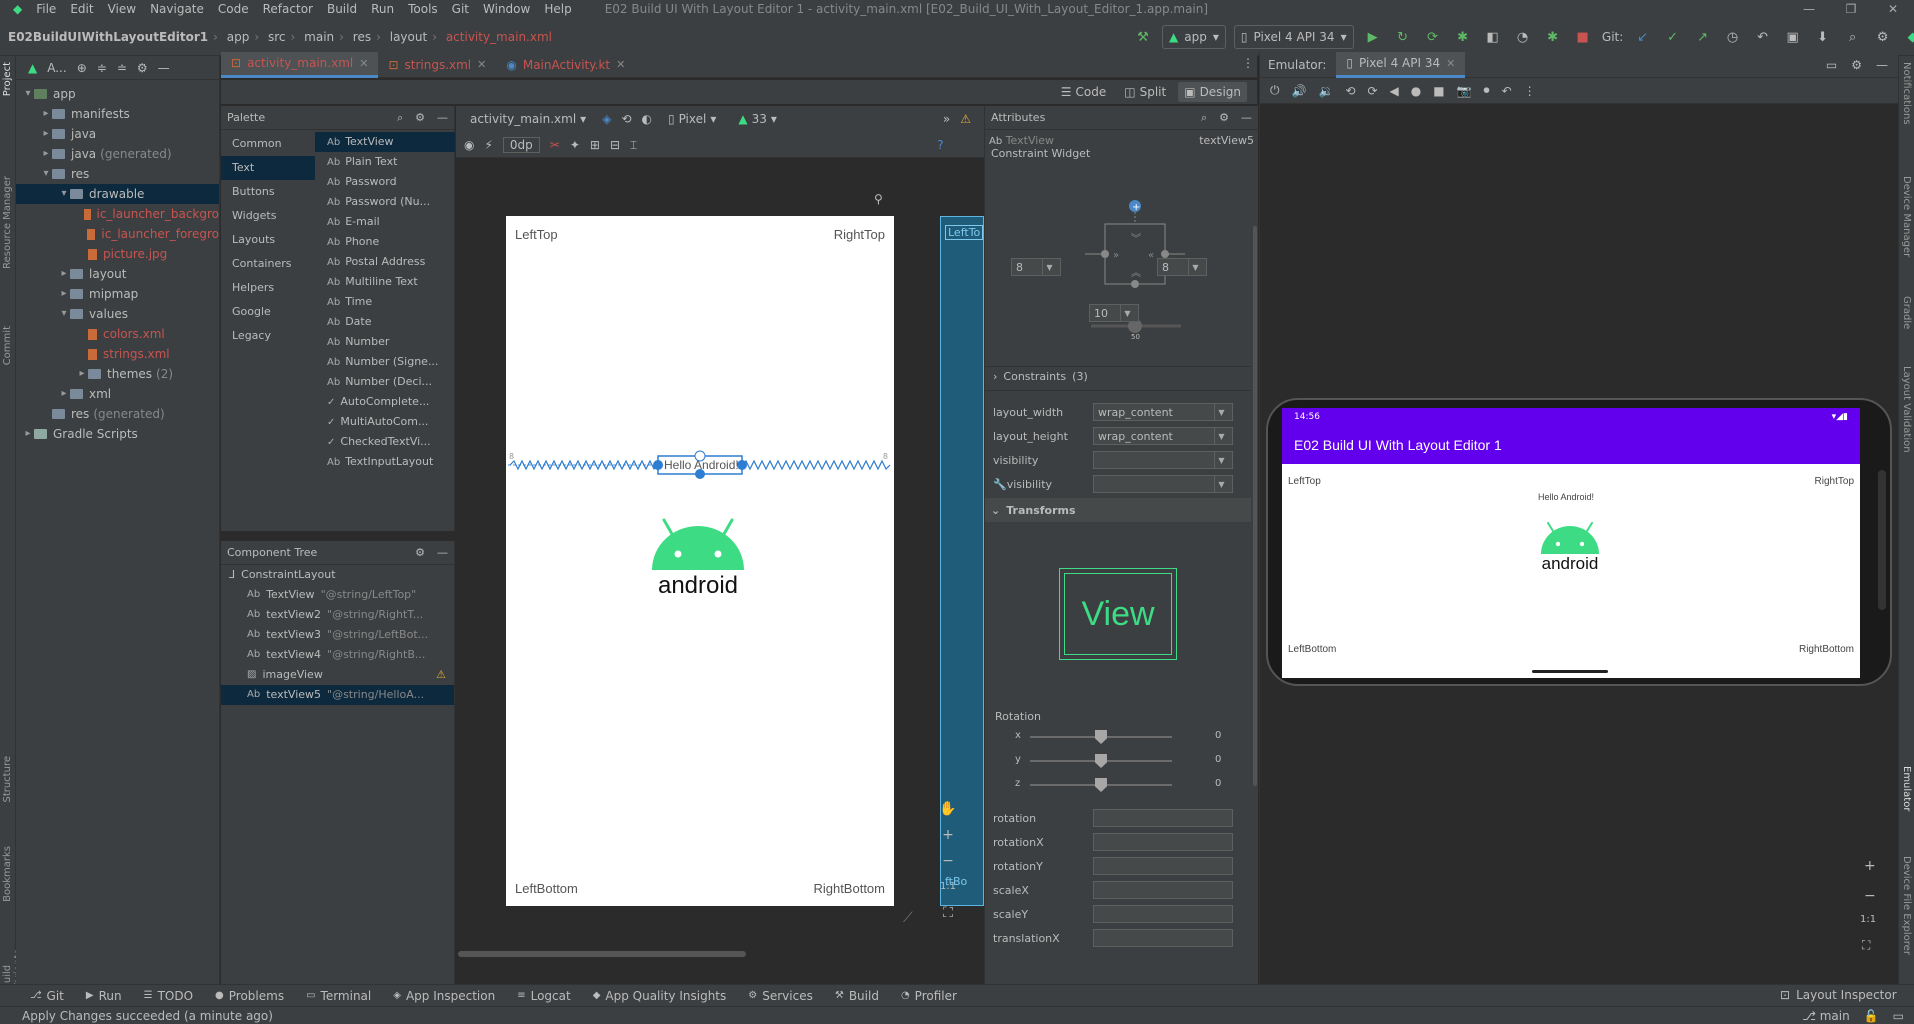  What do you see at coordinates (423, 9) in the screenshot?
I see `menu-tools: Tools` at bounding box center [423, 9].